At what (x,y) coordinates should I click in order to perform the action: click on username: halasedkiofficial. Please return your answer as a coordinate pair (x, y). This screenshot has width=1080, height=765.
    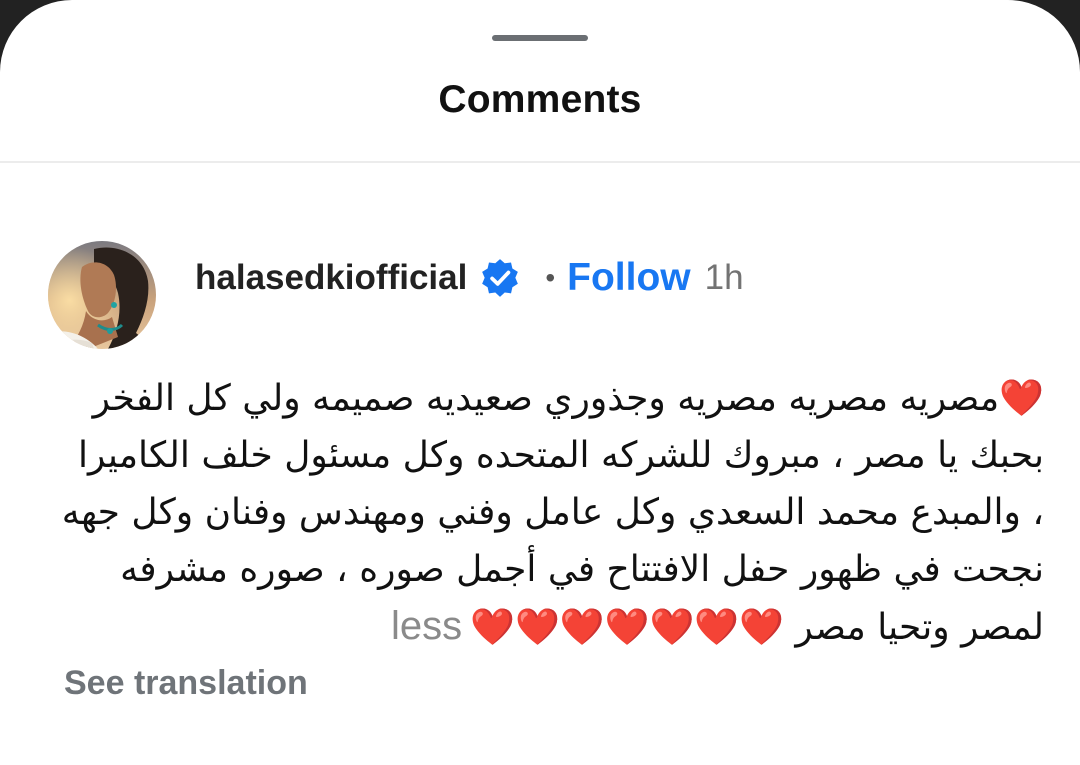
    Looking at the image, I should click on (331, 278).